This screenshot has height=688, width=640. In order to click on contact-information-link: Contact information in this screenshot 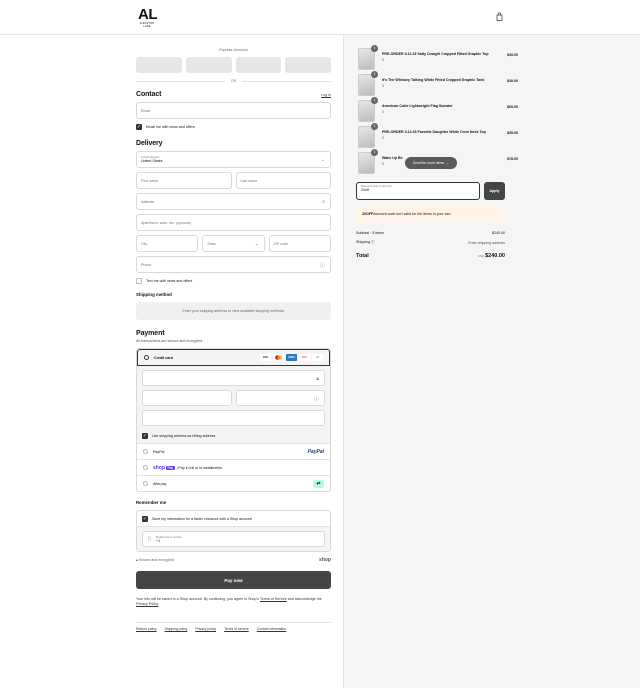, I will do `click(271, 629)`.